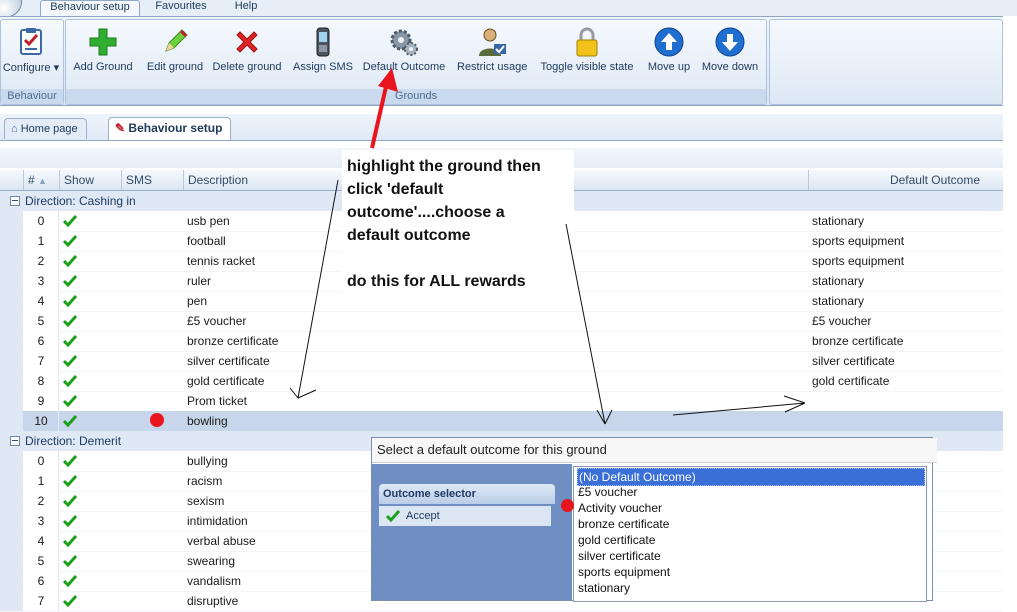 The height and width of the screenshot is (612, 1017). What do you see at coordinates (607, 492) in the screenshot?
I see `list-item: £5 voucher` at bounding box center [607, 492].